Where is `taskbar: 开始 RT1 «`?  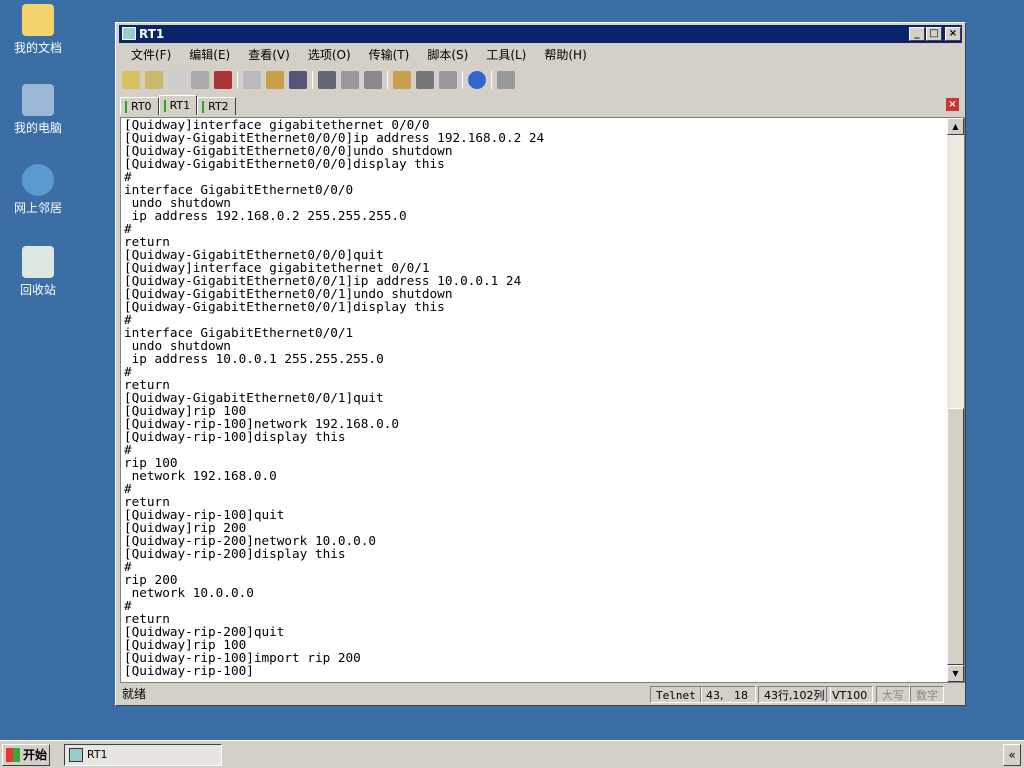
taskbar: 开始 RT1 « is located at coordinates (512, 754).